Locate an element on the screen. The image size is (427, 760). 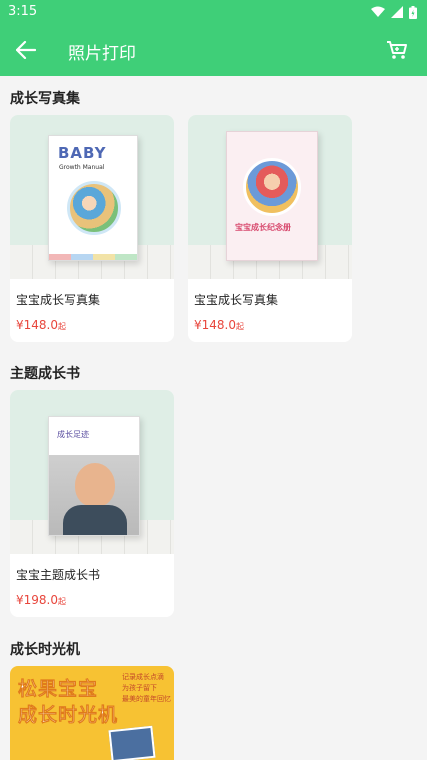
product-image: BABY Growth Manual is located at coordinates (92, 197).